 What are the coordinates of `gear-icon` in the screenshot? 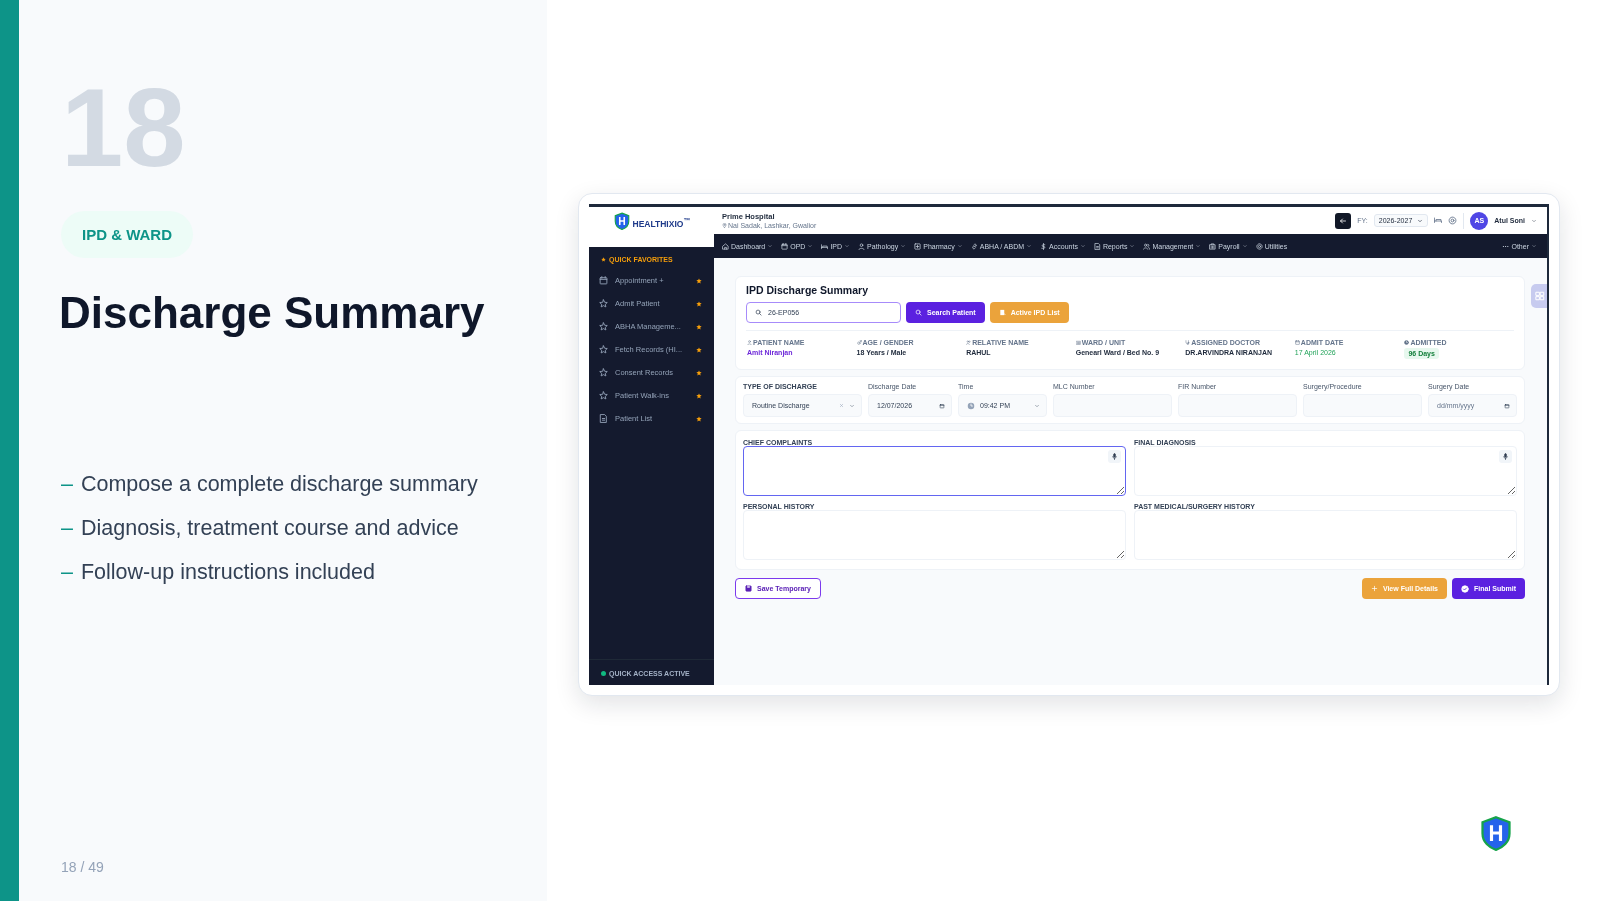 It's located at (1259, 246).